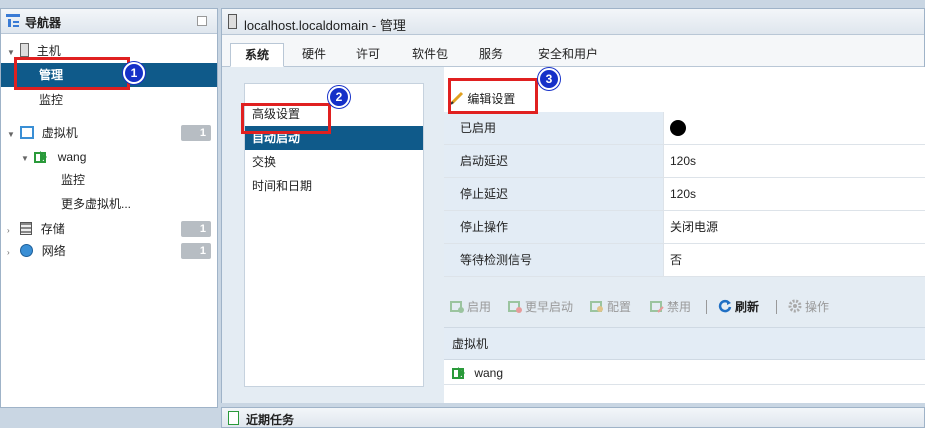 This screenshot has width=925, height=428. I want to click on annotation-badge-1: 1, so click(134, 73).